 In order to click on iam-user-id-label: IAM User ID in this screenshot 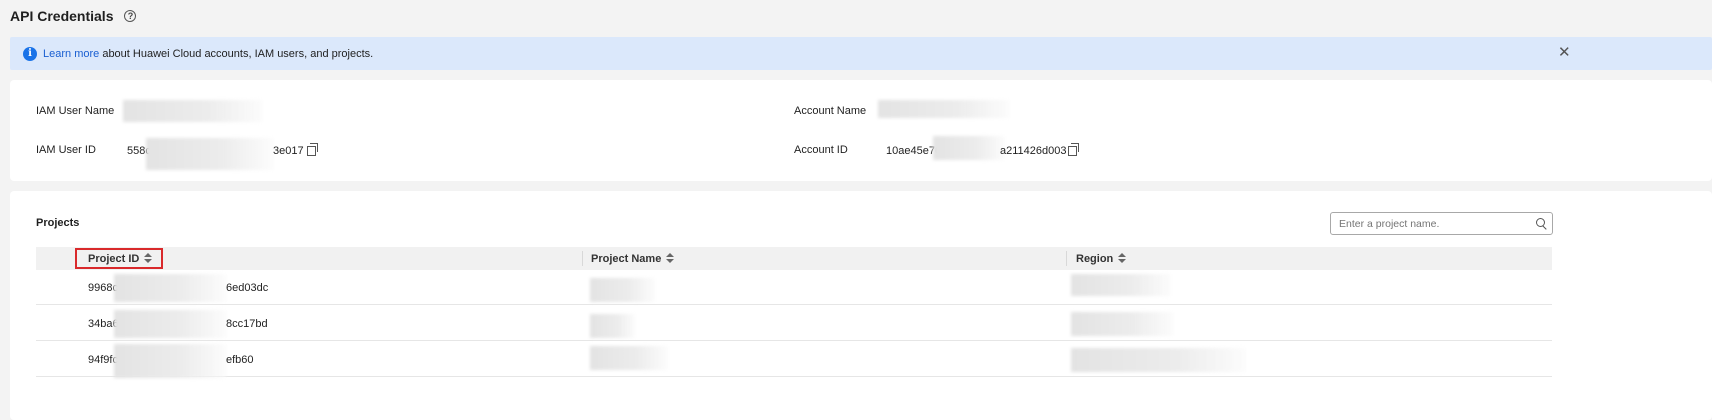, I will do `click(66, 150)`.